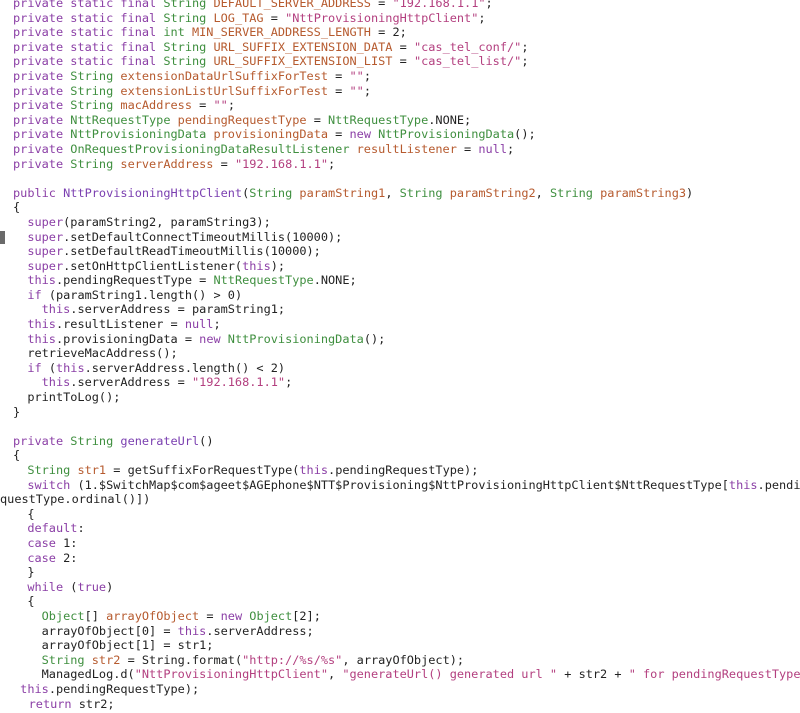 This screenshot has width=800, height=713. I want to click on code-token: questType.ordinal()]), so click(75, 499).